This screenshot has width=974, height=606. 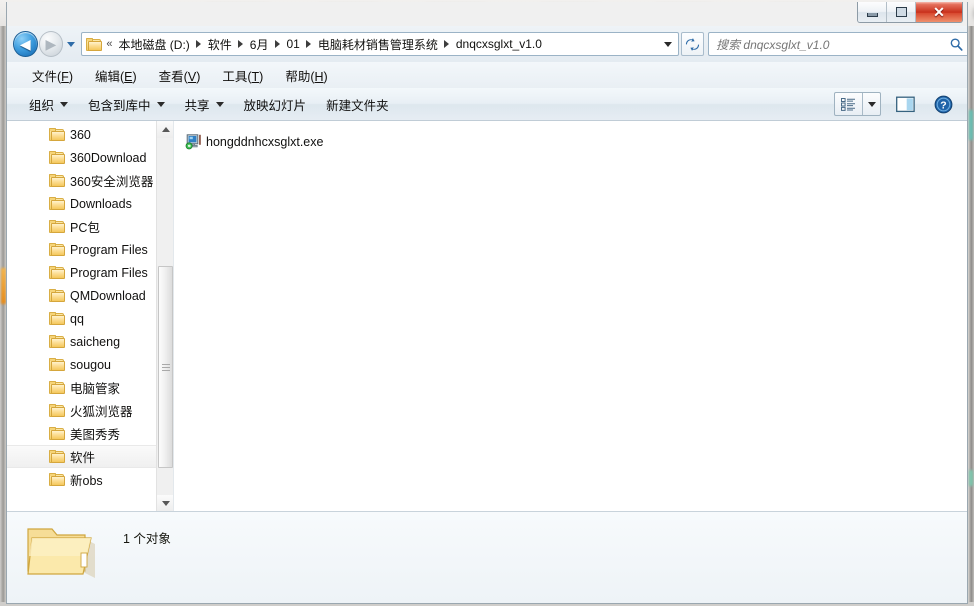 What do you see at coordinates (108, 295) in the screenshot?
I see `tree-item-label: QMDownload` at bounding box center [108, 295].